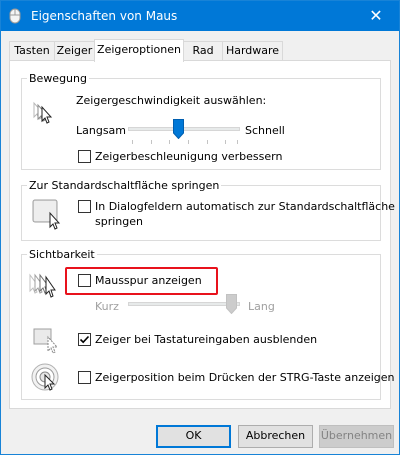  Describe the element at coordinates (46, 341) in the screenshot. I see `hide-pointer-icon` at that location.